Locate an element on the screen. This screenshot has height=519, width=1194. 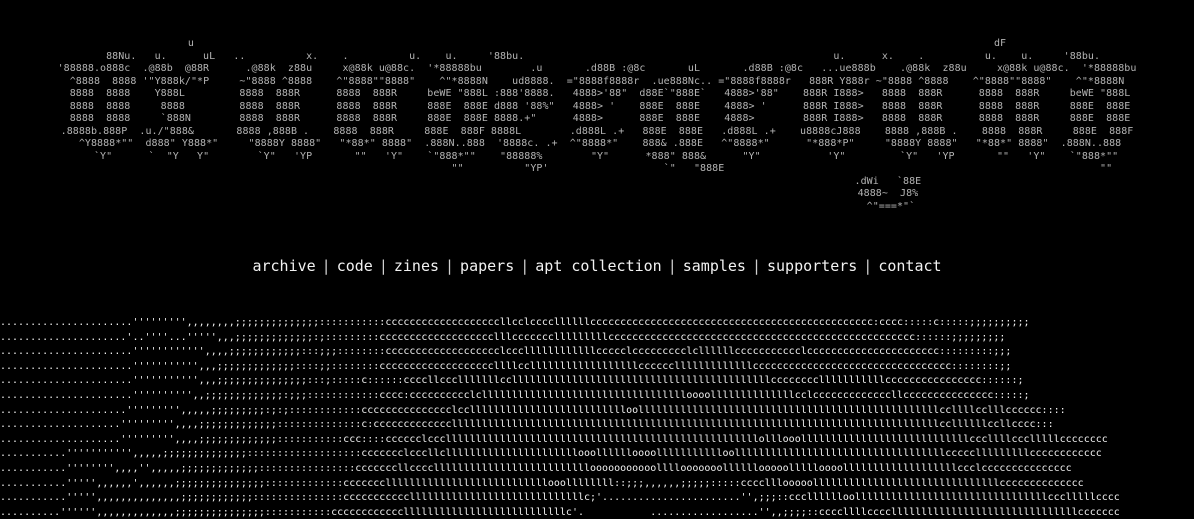
nav-link-zines: zines is located at coordinates (416, 266).